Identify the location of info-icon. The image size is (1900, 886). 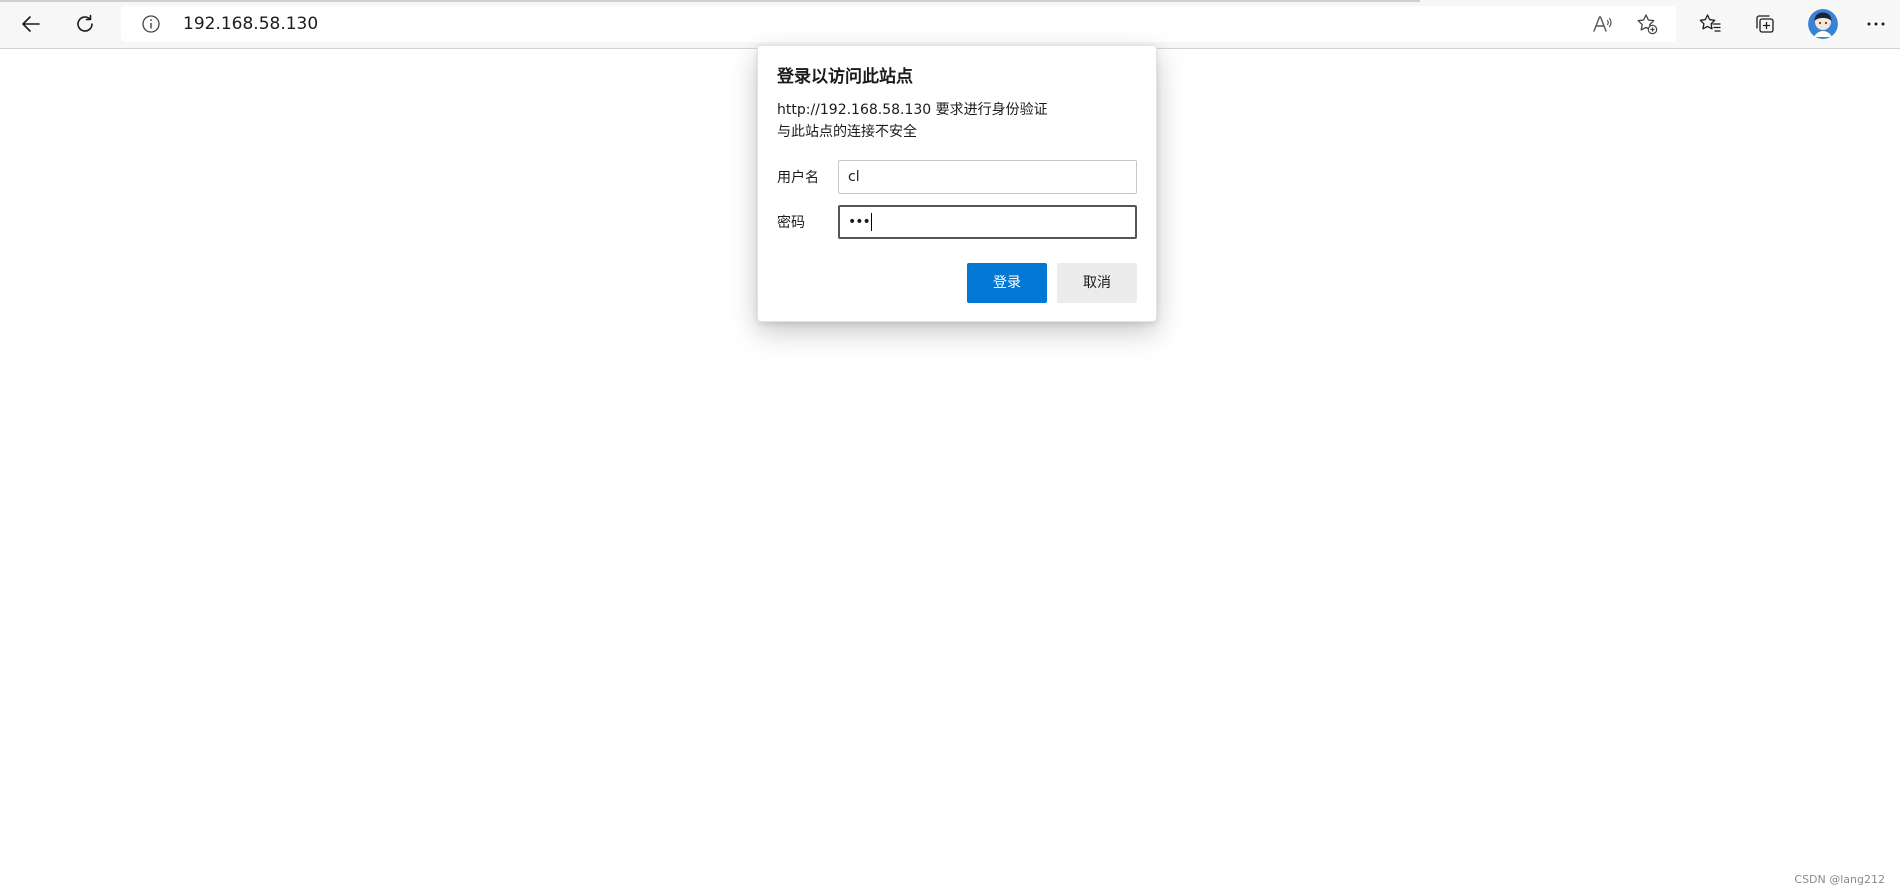
(151, 24).